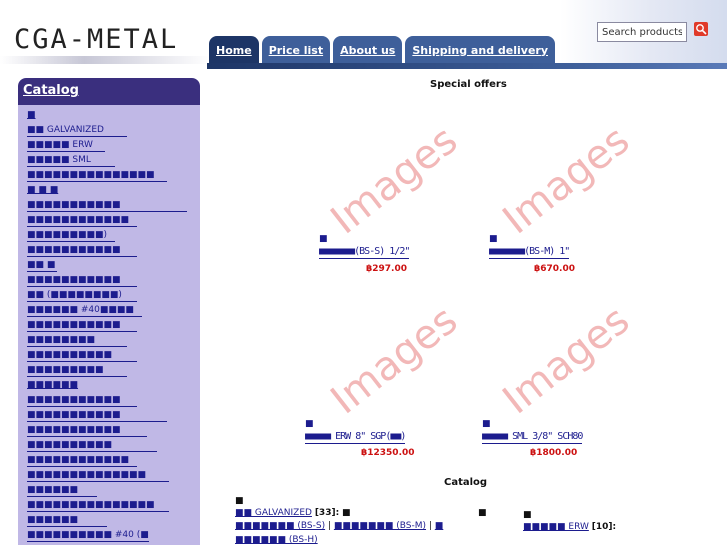 The image size is (727, 545). I want to click on catalog-row: ■■■■■■■ (BS-S) | ■■■■■■■ (BS-M) | ■, so click(339, 526).